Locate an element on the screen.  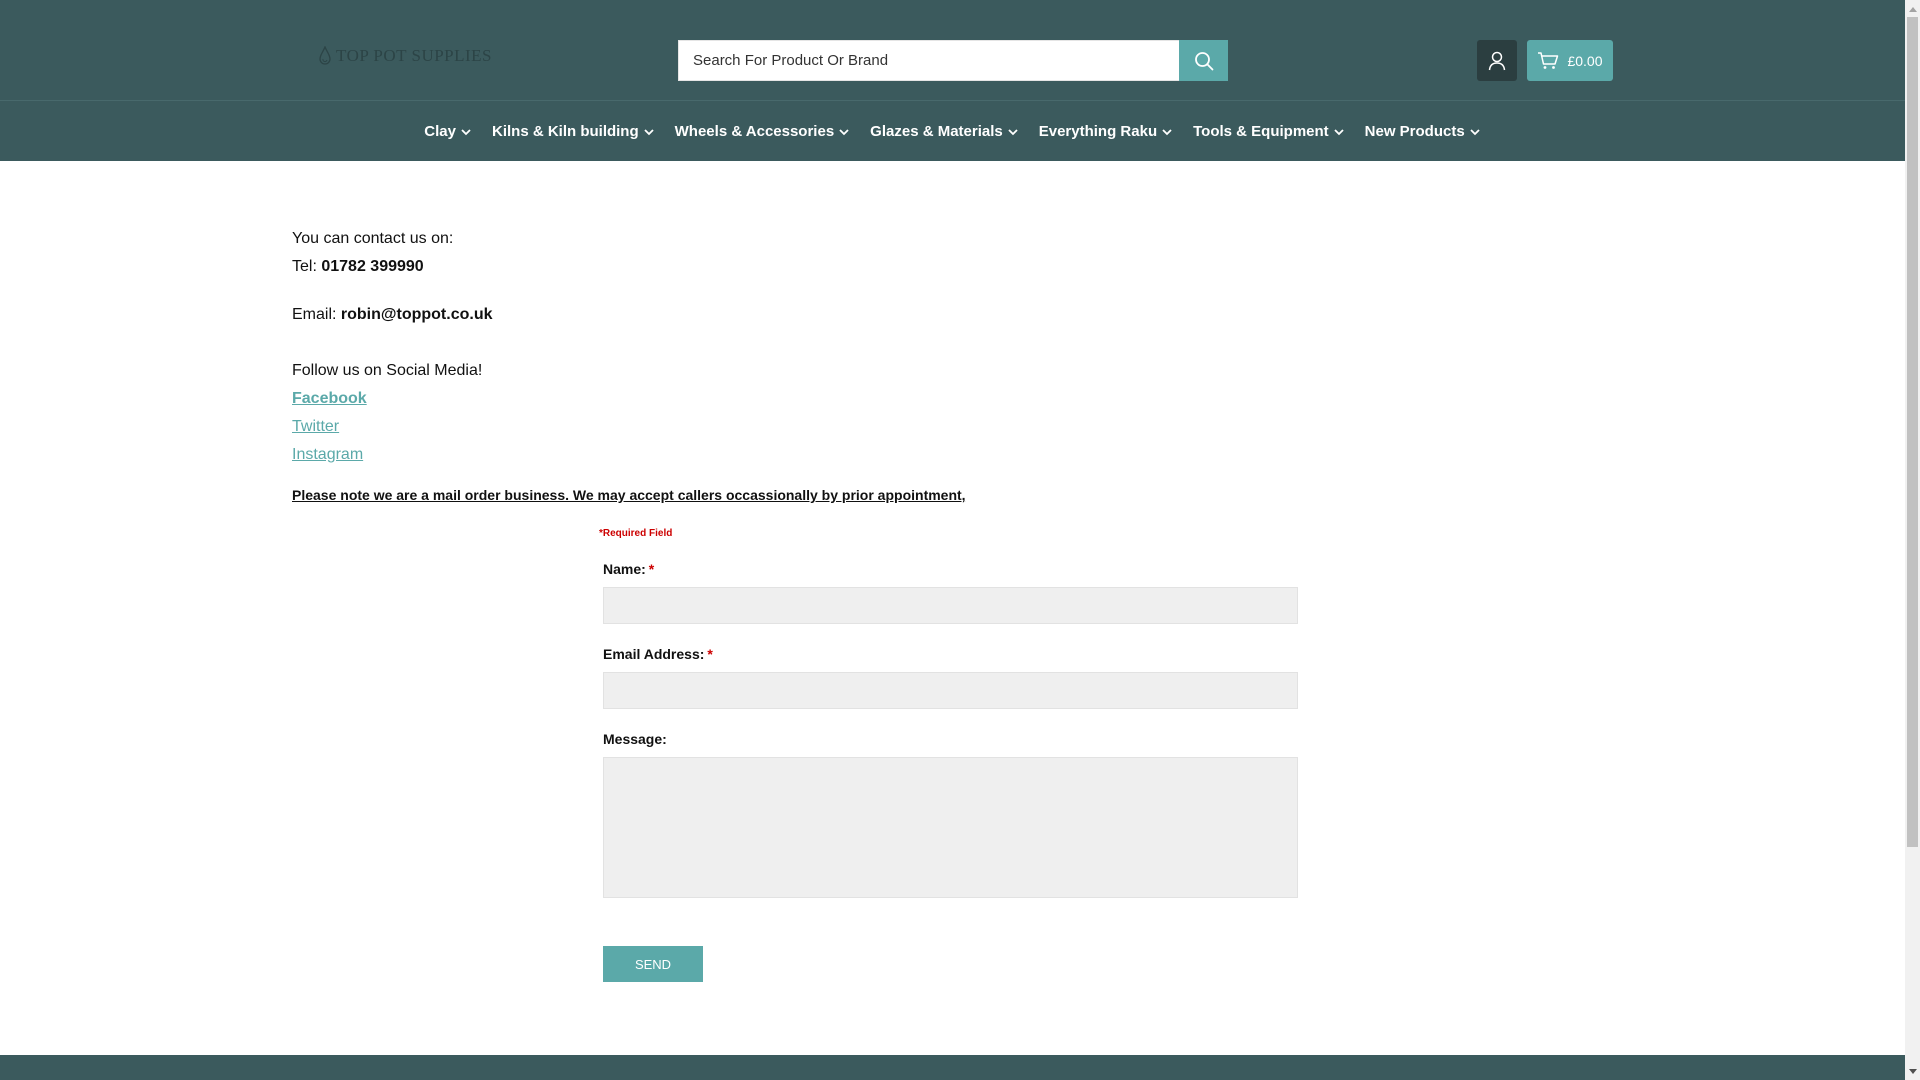
nav-item-label: Clay is located at coordinates (440, 131).